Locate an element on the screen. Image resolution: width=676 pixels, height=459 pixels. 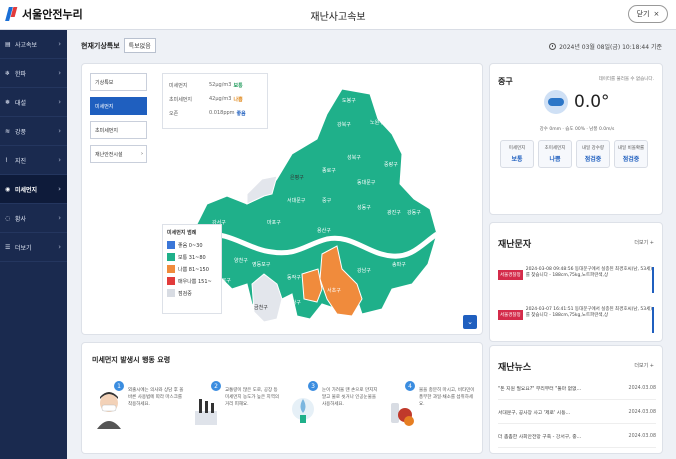
guide-step: 4 물을 충분히 마시고, 비타민이 풍부한 과일·채소를 섭취하세요. is located at coordinates (429, 411).